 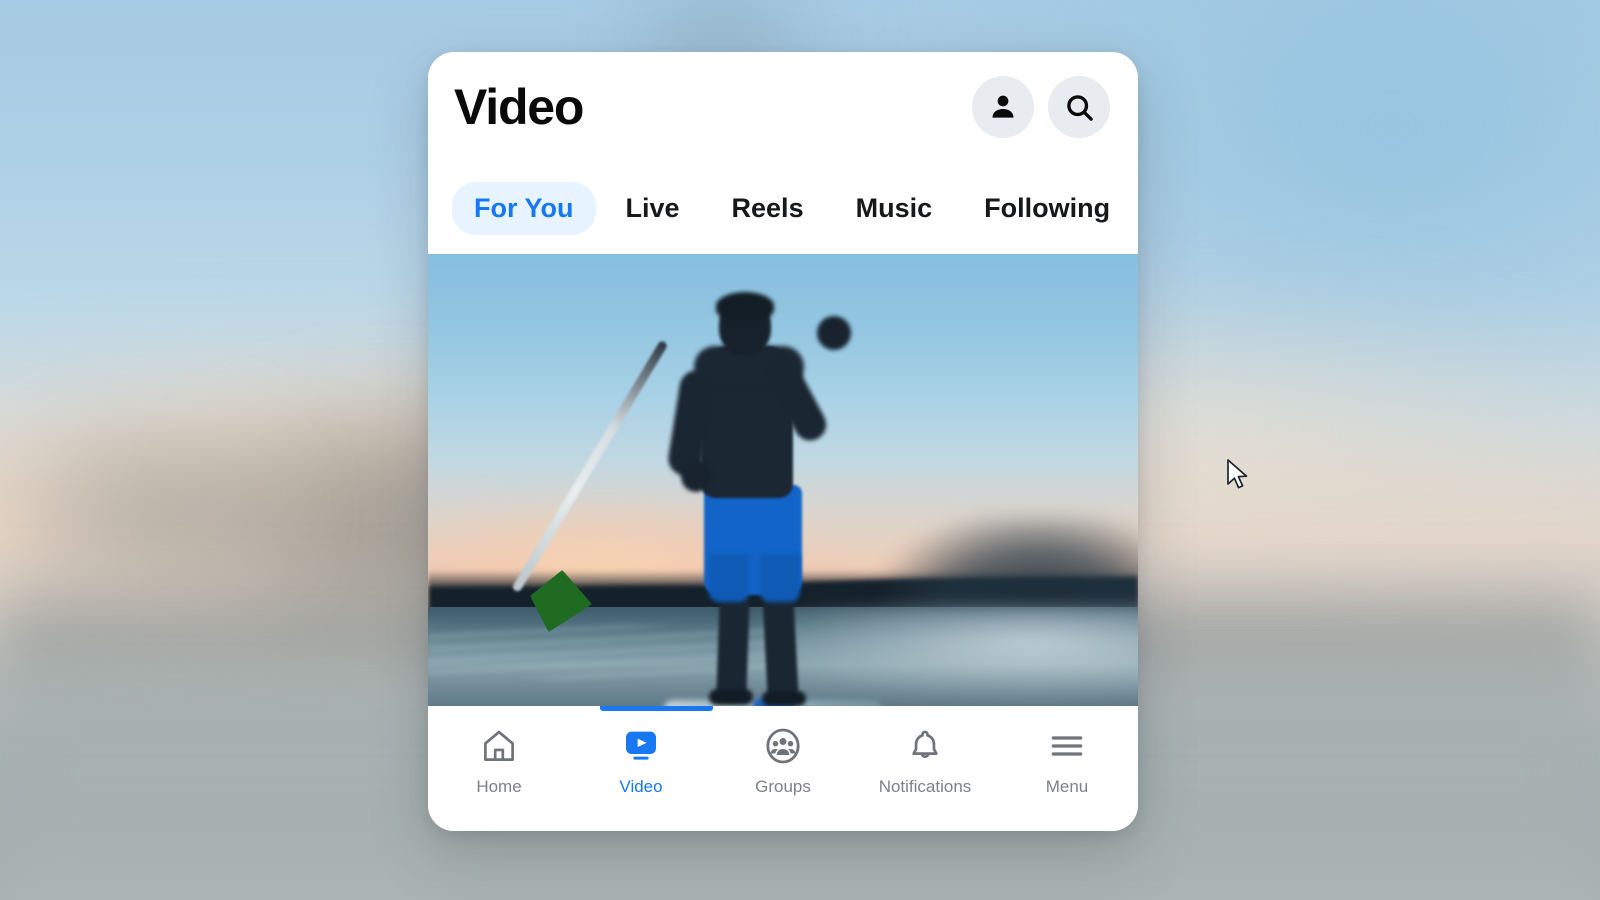 I want to click on search-button, so click(x=1079, y=107).